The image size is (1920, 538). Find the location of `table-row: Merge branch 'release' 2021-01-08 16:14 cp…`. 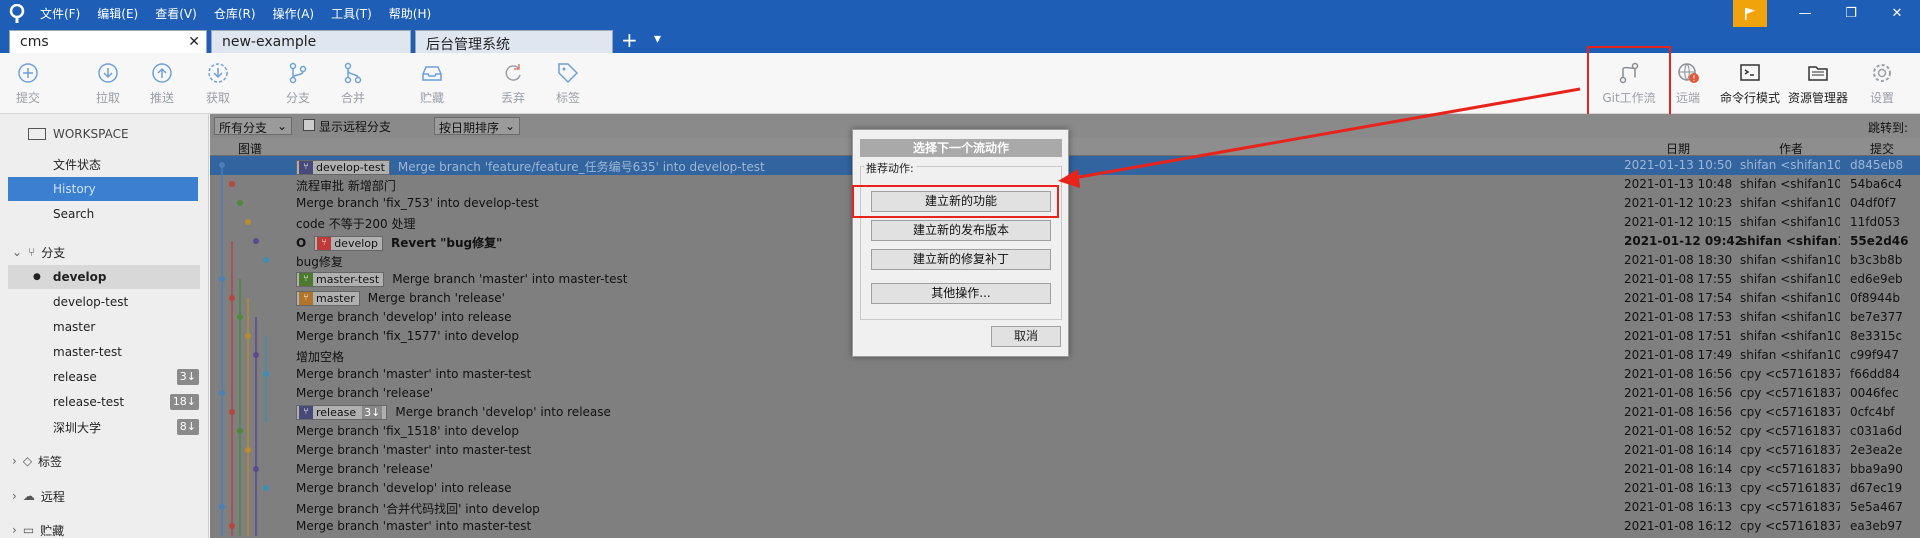

table-row: Merge branch 'release' 2021-01-08 16:14 cp… is located at coordinates (1065, 469).